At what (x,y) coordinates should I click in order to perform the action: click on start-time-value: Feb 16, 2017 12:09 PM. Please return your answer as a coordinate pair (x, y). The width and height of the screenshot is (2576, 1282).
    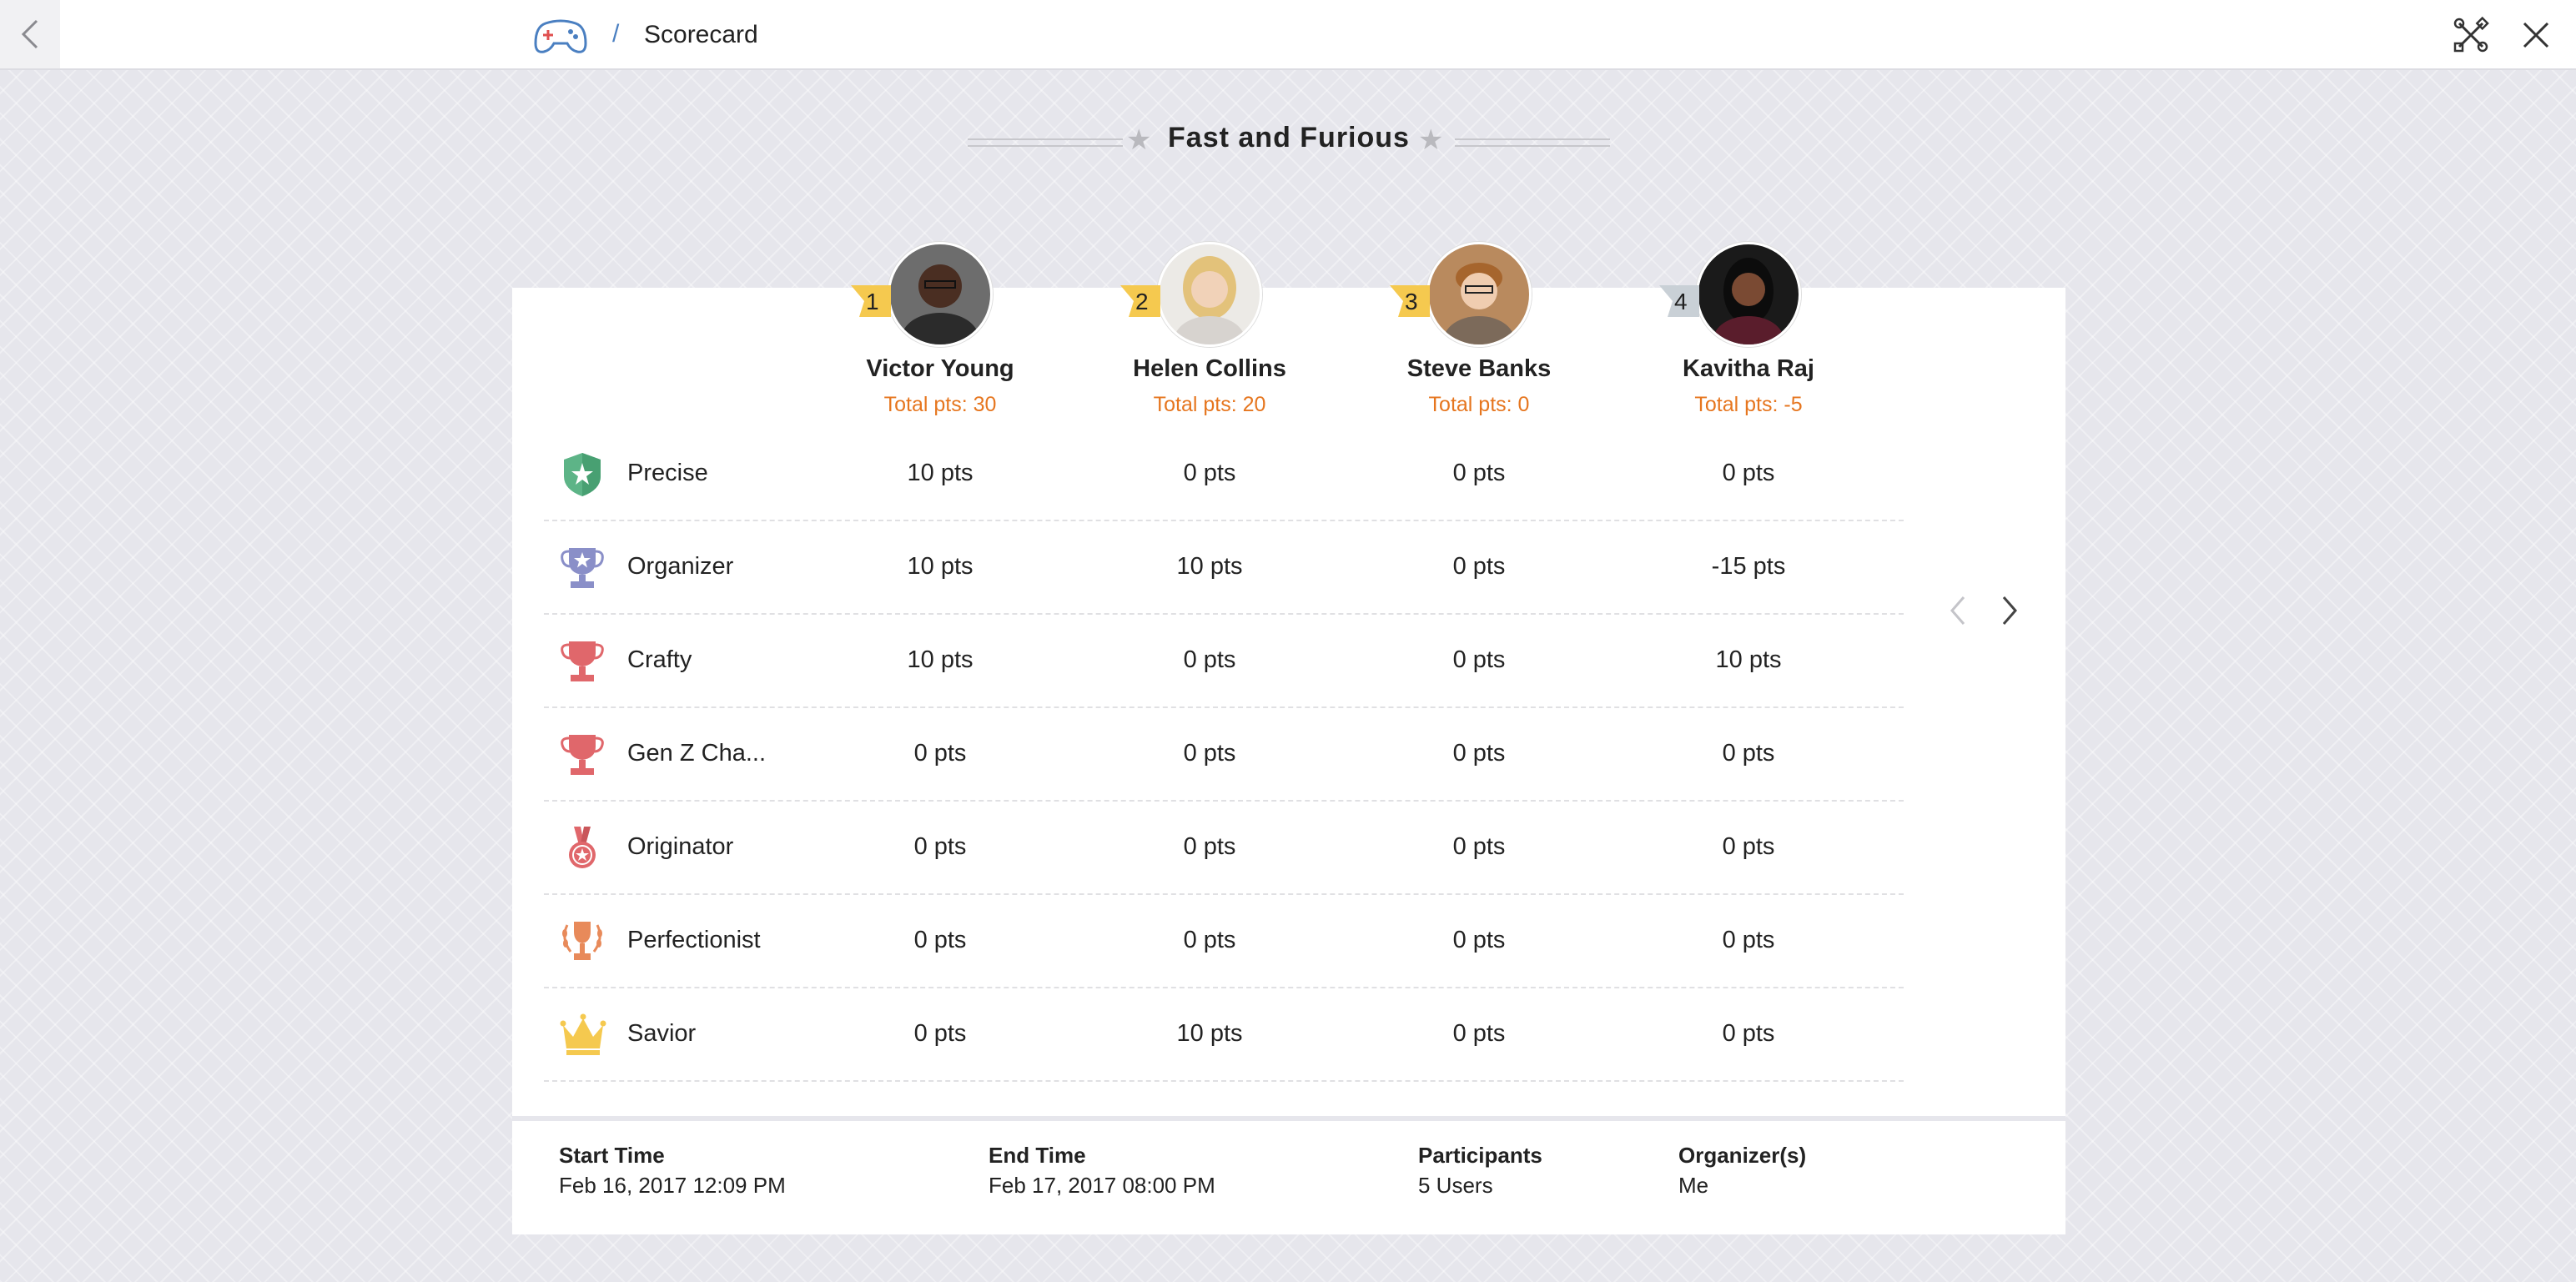
    Looking at the image, I should click on (672, 1185).